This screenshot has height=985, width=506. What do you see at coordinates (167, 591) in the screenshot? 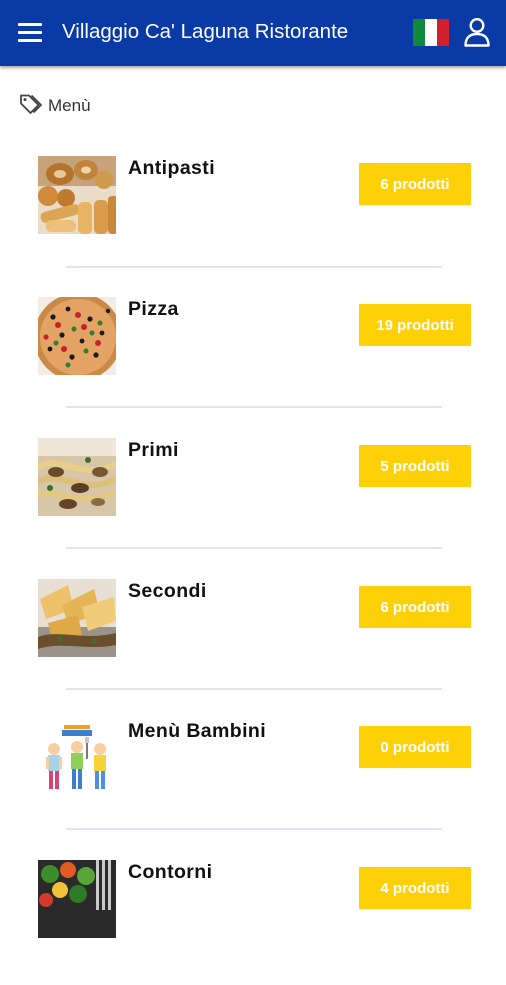
I see `category-name: Secondi` at bounding box center [167, 591].